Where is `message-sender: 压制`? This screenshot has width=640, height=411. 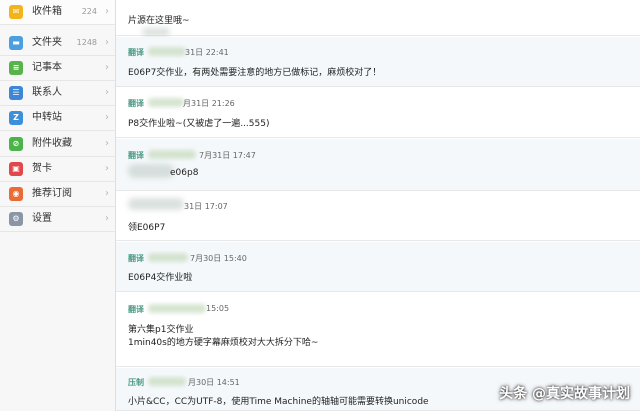
message-sender: 压制 is located at coordinates (136, 382).